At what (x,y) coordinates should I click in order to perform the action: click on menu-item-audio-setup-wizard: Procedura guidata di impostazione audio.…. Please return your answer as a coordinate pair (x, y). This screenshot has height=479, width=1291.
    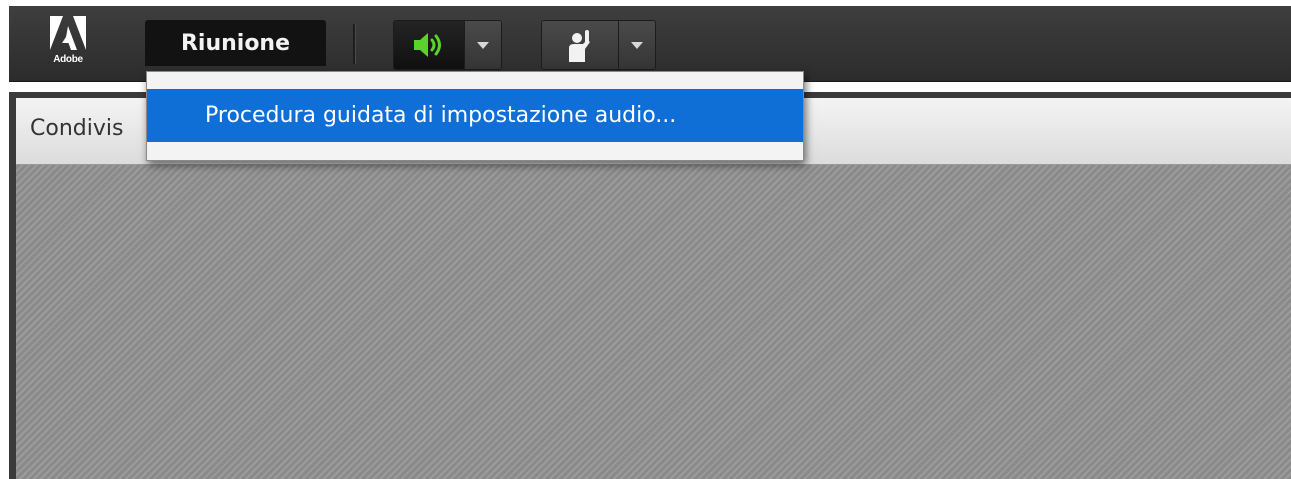
    Looking at the image, I should click on (475, 115).